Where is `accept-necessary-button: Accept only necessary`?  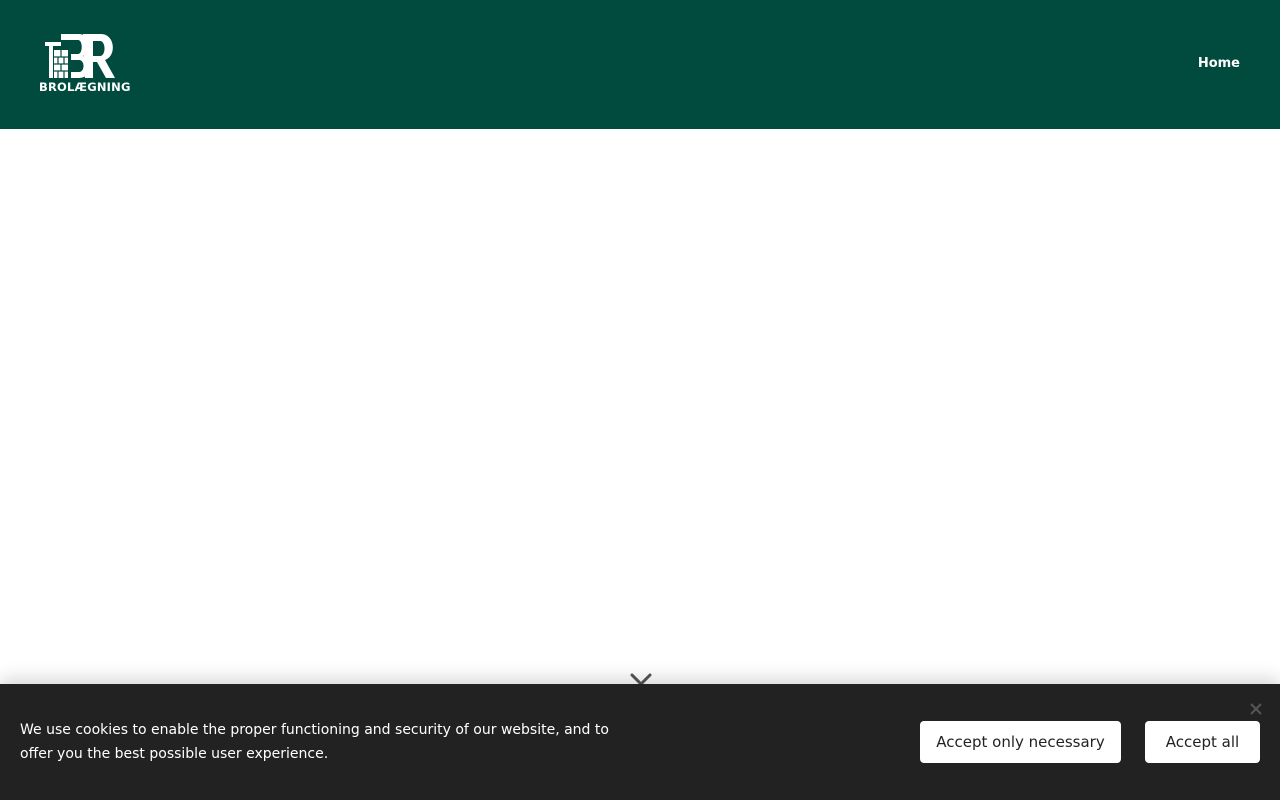
accept-necessary-button: Accept only necessary is located at coordinates (1020, 742).